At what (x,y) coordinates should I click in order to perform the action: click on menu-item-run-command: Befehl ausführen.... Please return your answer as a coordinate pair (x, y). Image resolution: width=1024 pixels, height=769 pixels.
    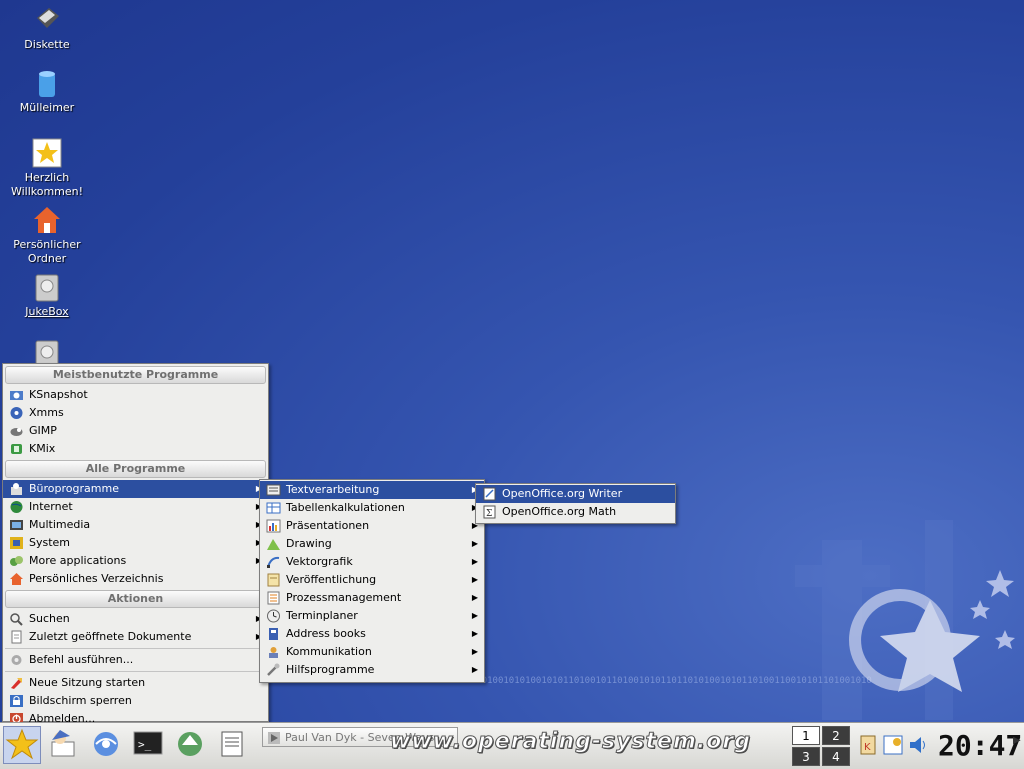
    Looking at the image, I should click on (135, 660).